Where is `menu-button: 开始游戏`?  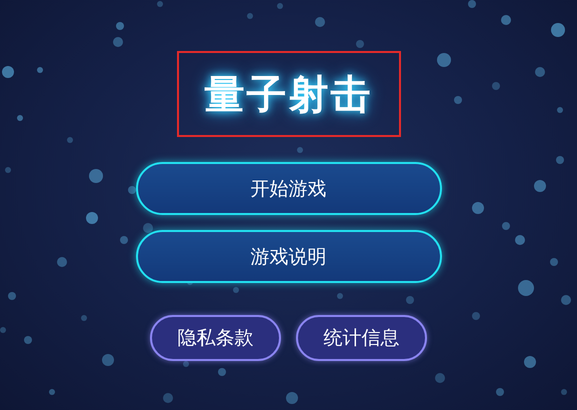 menu-button: 开始游戏 is located at coordinates (289, 188).